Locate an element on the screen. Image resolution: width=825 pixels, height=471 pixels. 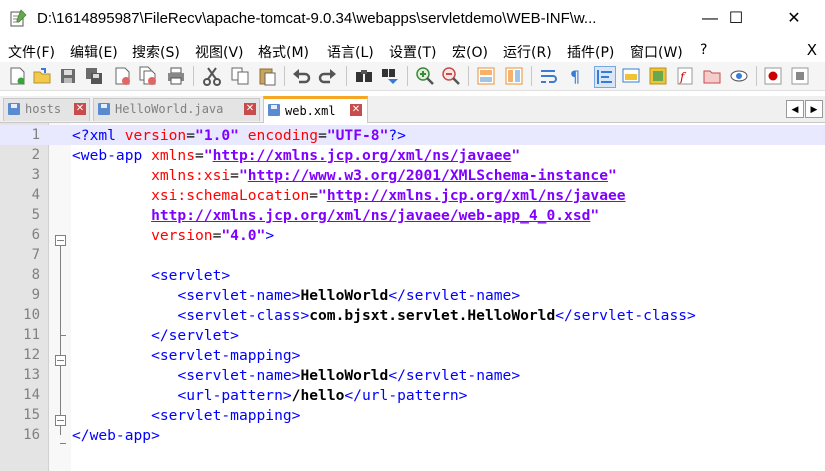
code-line: 16 </web-app> is located at coordinates (412, 435).